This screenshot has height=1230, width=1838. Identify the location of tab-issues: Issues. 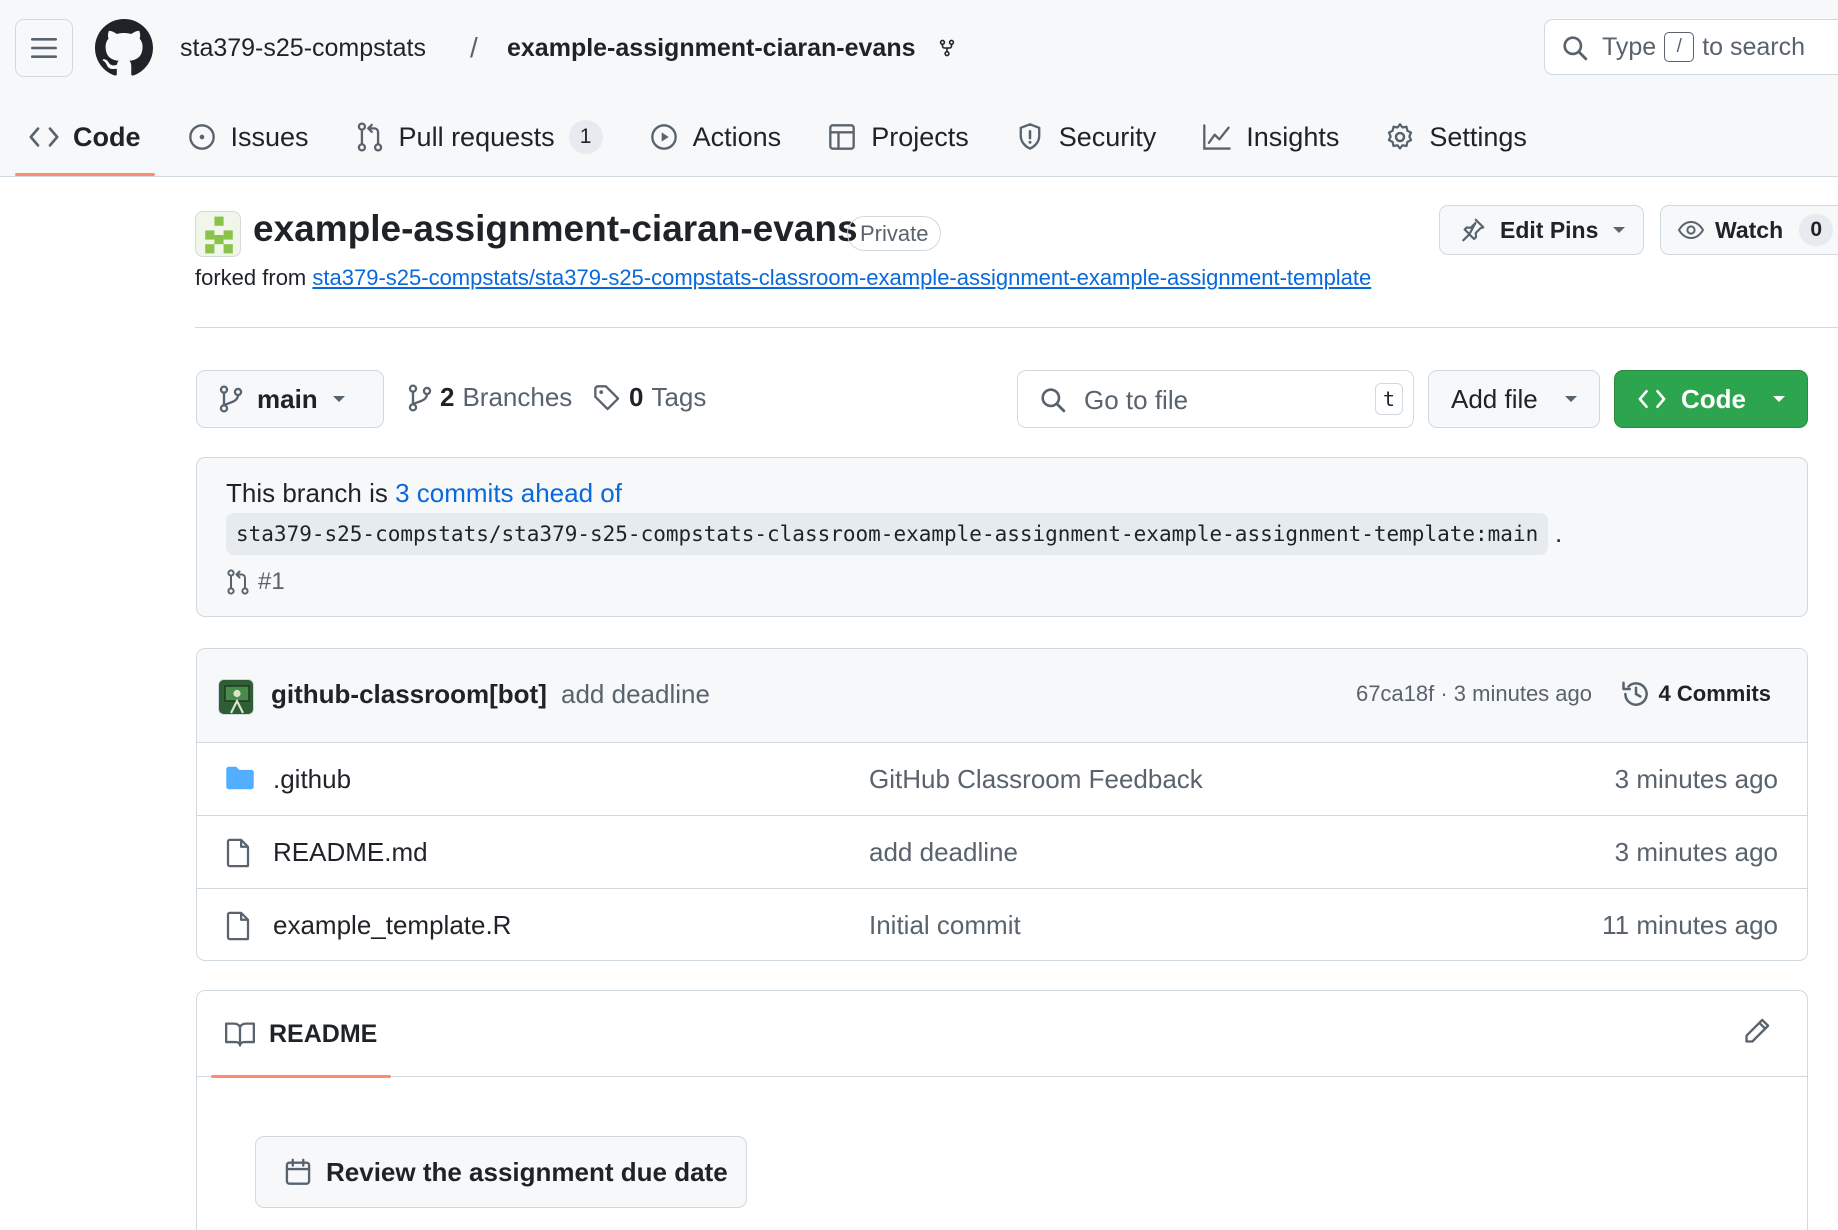
(248, 137).